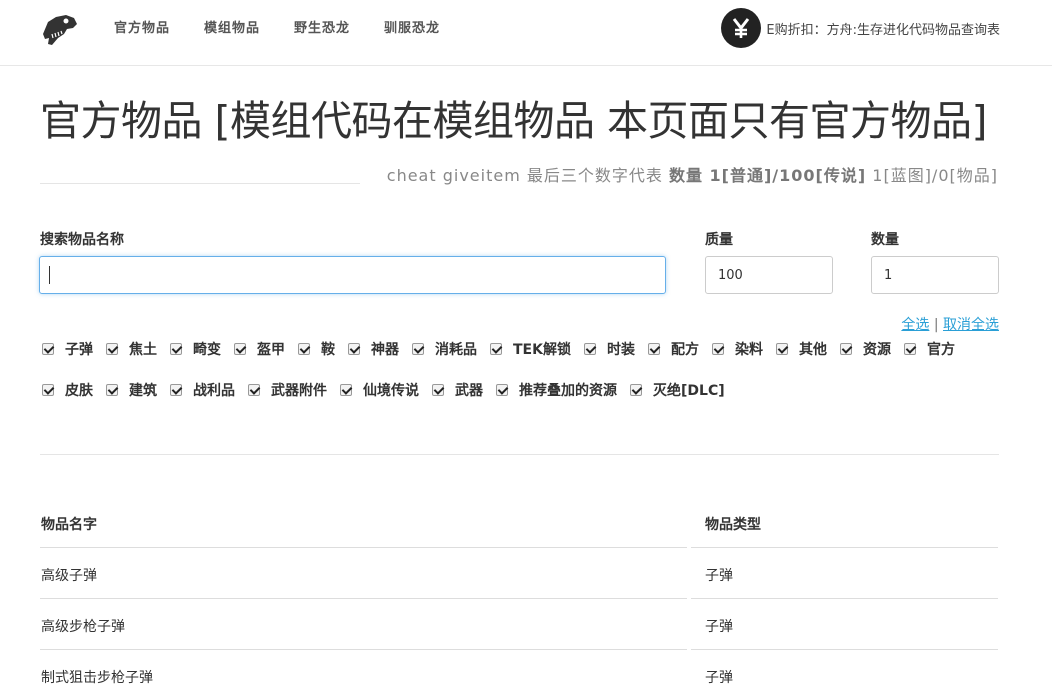 The image size is (1052, 688). Describe the element at coordinates (322, 29) in the screenshot. I see `nav-wild-dinos: 野生恐龙` at that location.